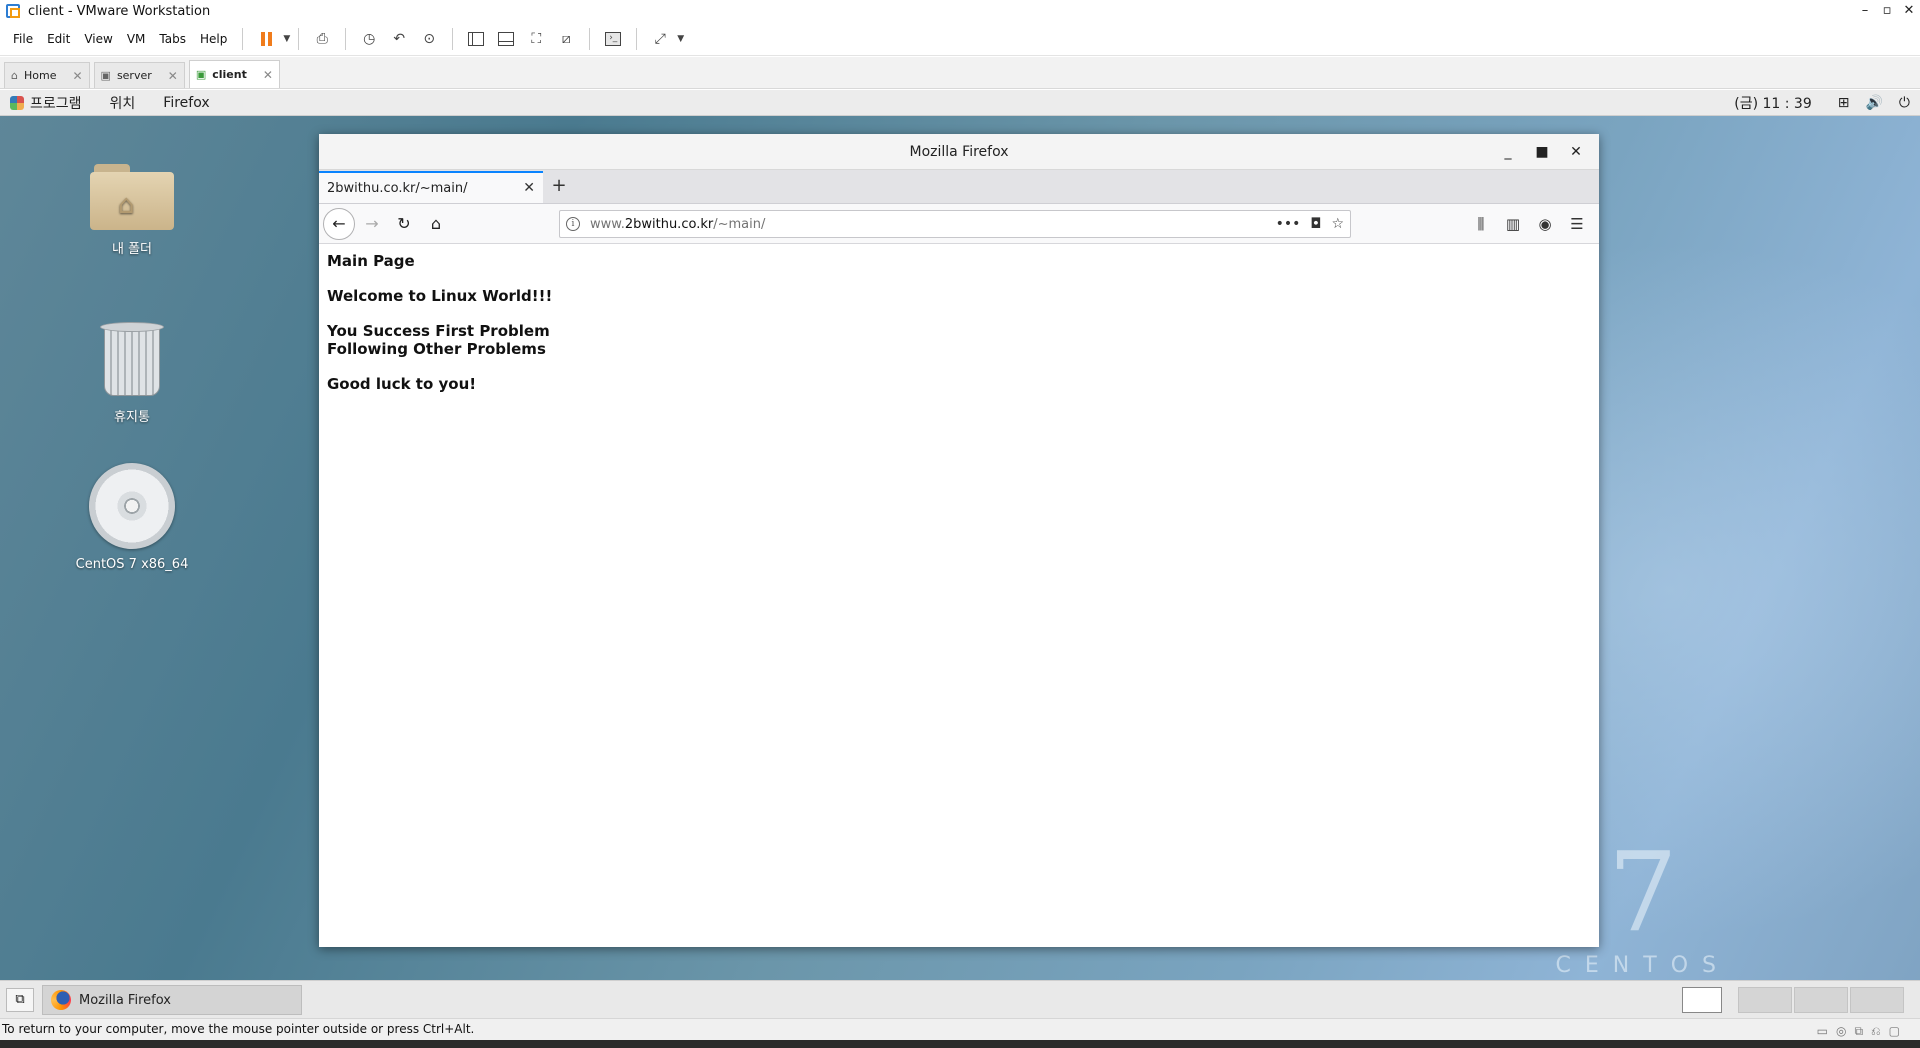 The width and height of the screenshot is (1920, 1048). What do you see at coordinates (123, 103) in the screenshot?
I see `gnome-menu-places: 위치` at bounding box center [123, 103].